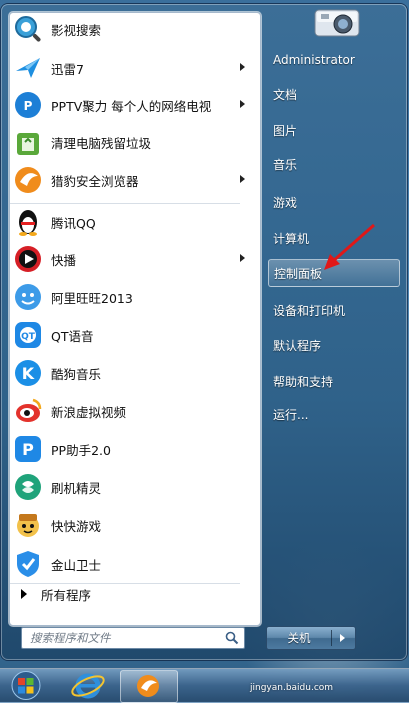 The width and height of the screenshot is (409, 703). Describe the element at coordinates (64, 260) in the screenshot. I see `program-label: 快播` at that location.